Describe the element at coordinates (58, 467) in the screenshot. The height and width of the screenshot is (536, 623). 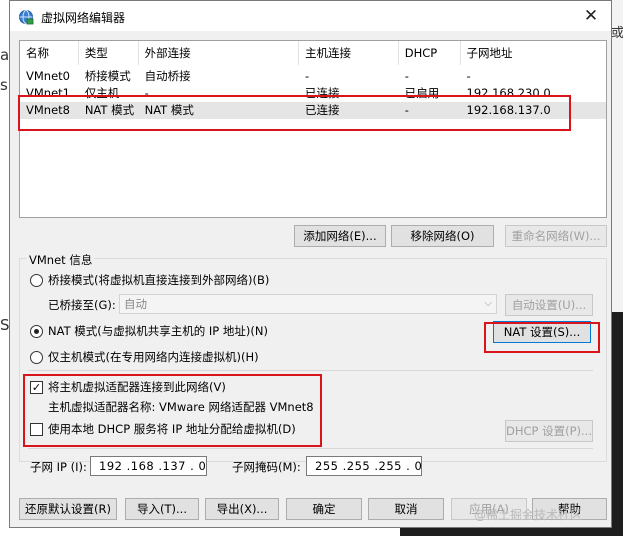
I see `subnet-ip-label: 子网 IP (I):` at that location.